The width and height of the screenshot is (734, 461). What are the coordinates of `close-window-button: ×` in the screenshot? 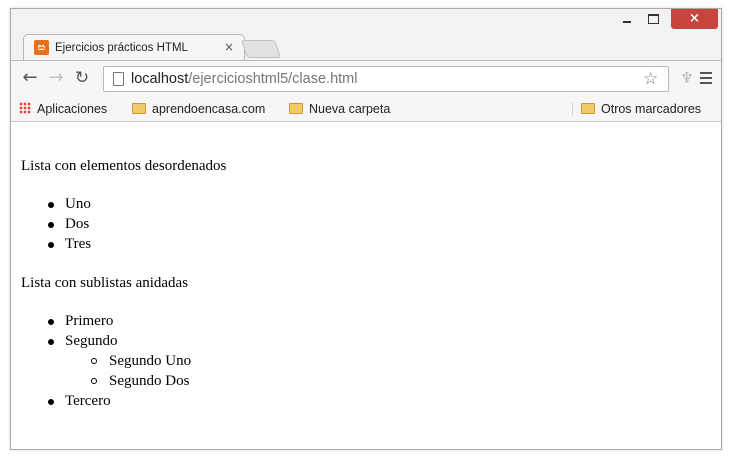 It's located at (694, 19).